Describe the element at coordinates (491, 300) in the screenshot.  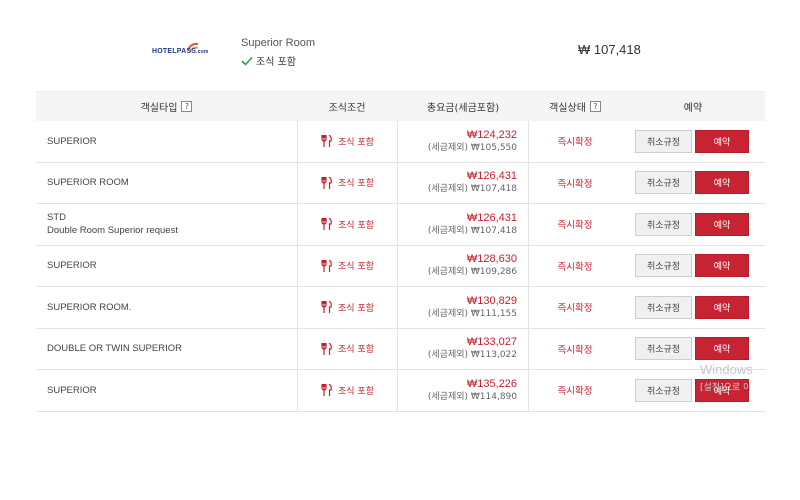
I see `total-price: ₩130,829` at that location.